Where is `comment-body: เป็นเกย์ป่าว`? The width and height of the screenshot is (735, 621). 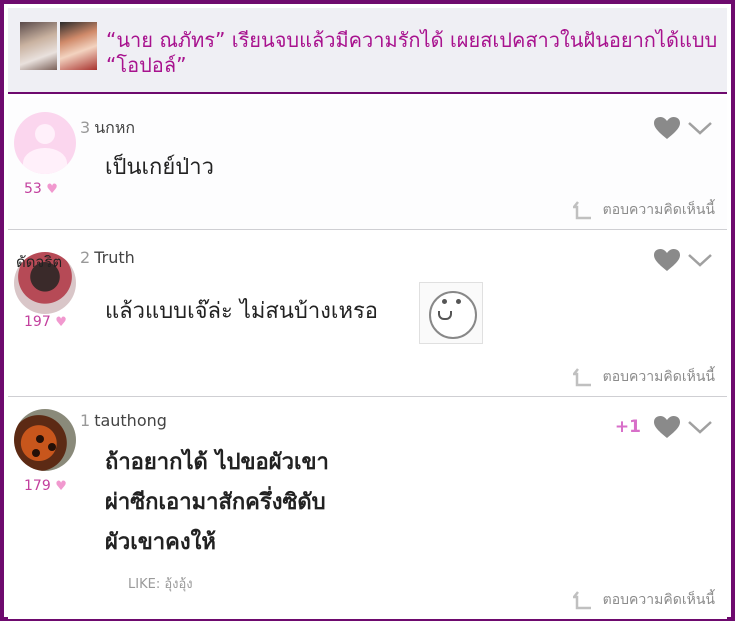
comment-body: เป็นเกย์ป่าว is located at coordinates (159, 168).